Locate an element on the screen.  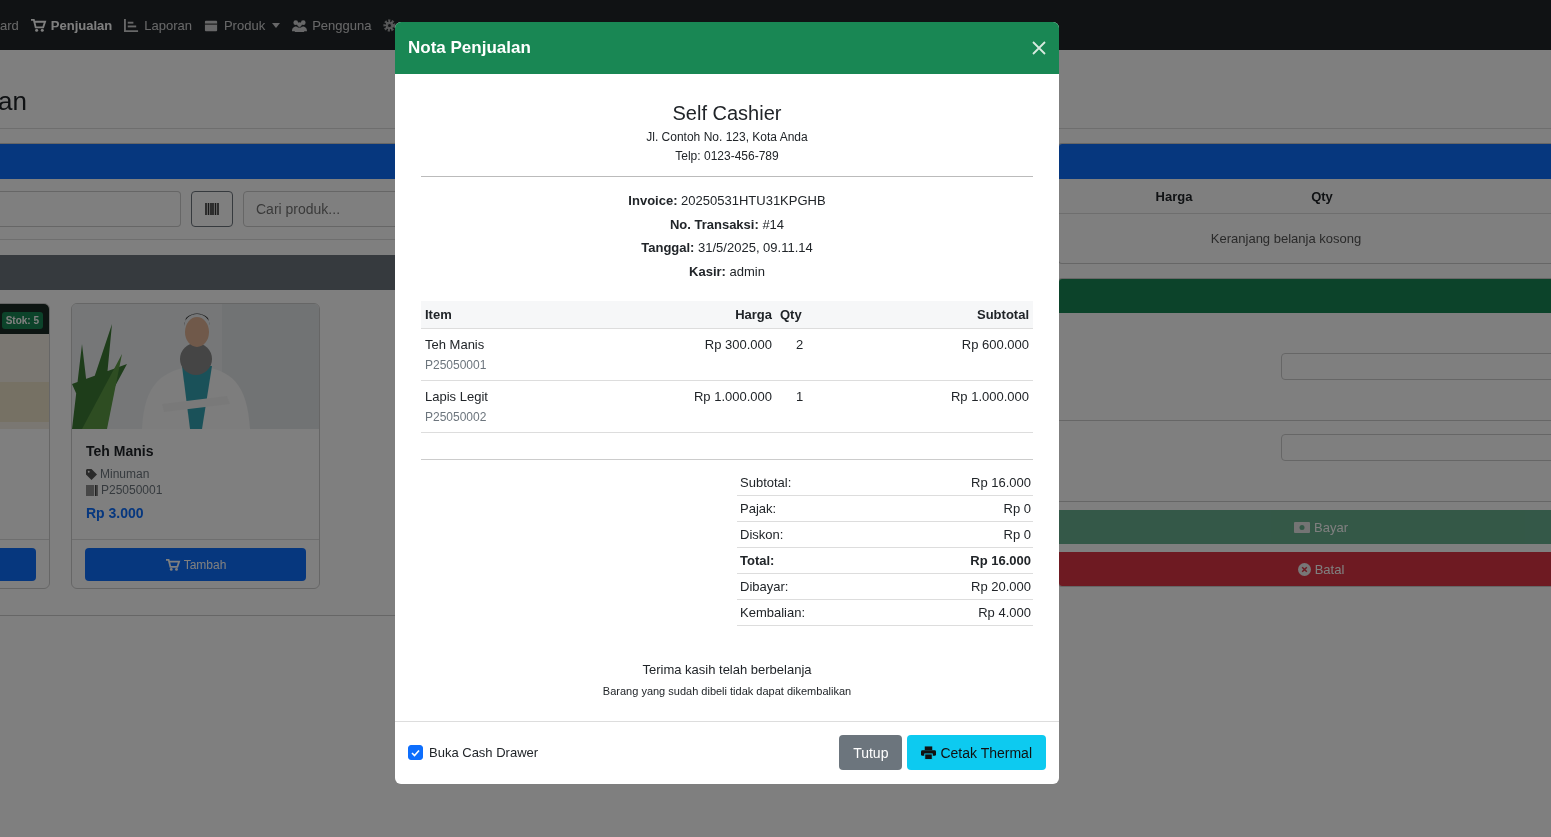
cancel-button: Batal is located at coordinates (1305, 569).